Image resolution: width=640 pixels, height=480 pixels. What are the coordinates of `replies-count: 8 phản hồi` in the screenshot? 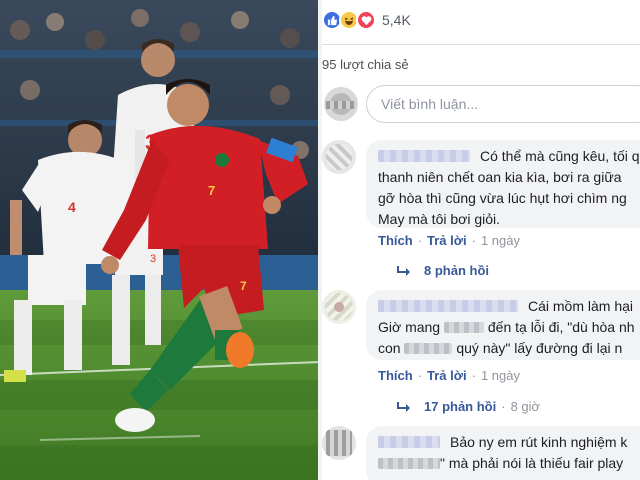 It's located at (456, 270).